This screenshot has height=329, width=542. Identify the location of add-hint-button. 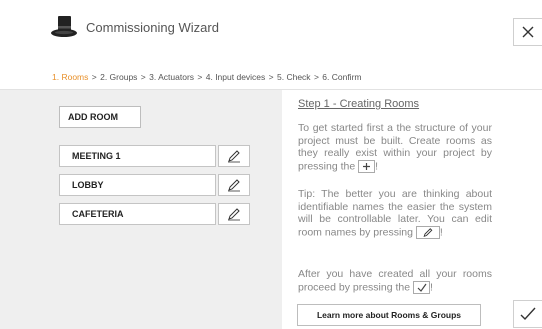
(367, 166).